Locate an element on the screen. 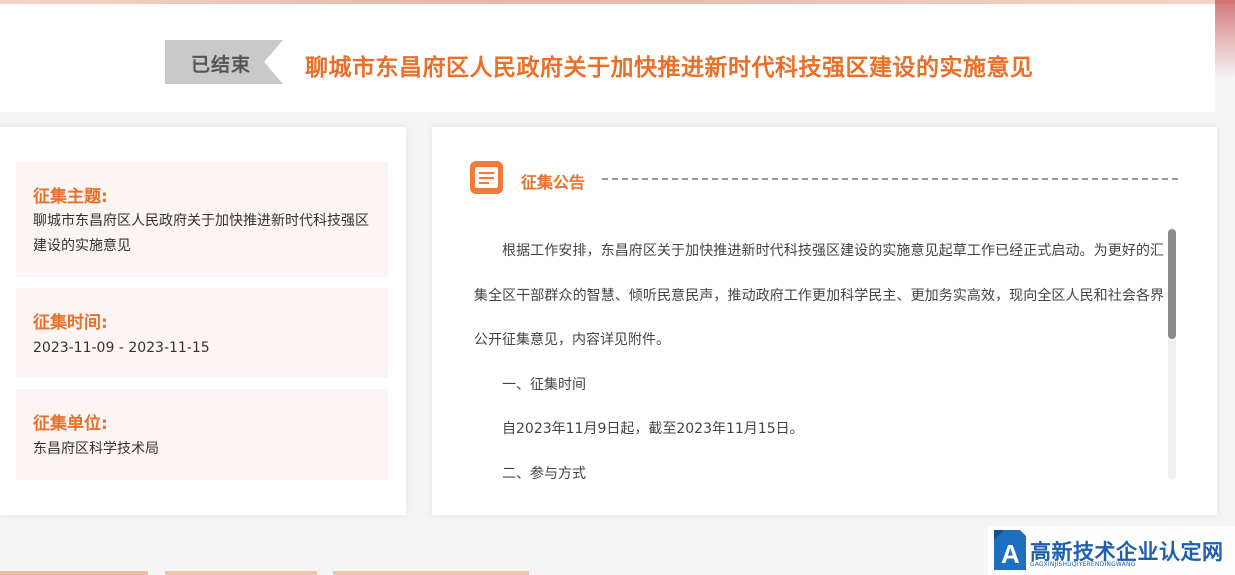 Image resolution: width=1235 pixels, height=575 pixels. time-block: 征集时间: 2023-11-09 - 2023-11-15 is located at coordinates (202, 333).